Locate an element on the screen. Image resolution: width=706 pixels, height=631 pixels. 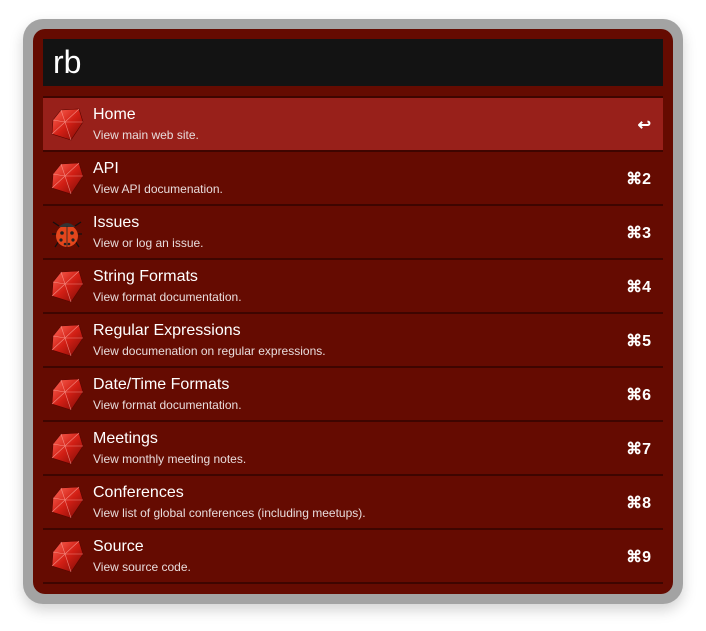
shortcut-label: ⌘4 is located at coordinates (638, 287).